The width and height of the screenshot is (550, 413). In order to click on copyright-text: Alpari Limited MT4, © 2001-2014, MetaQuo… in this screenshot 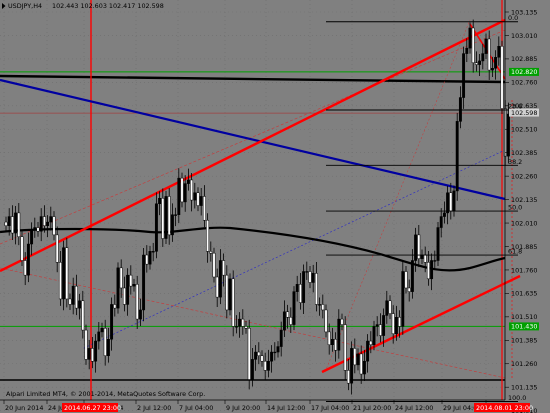, I will do `click(105, 394)`.